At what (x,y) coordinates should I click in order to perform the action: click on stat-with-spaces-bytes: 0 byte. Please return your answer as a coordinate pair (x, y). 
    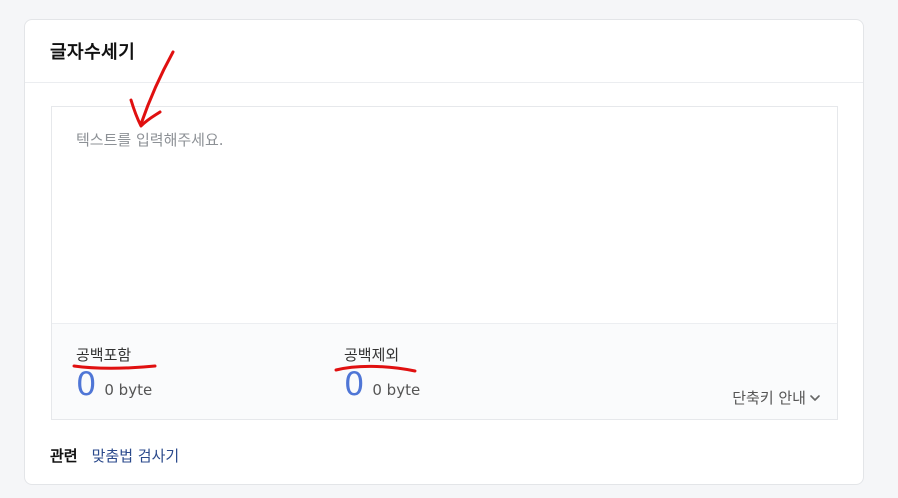
    Looking at the image, I should click on (128, 390).